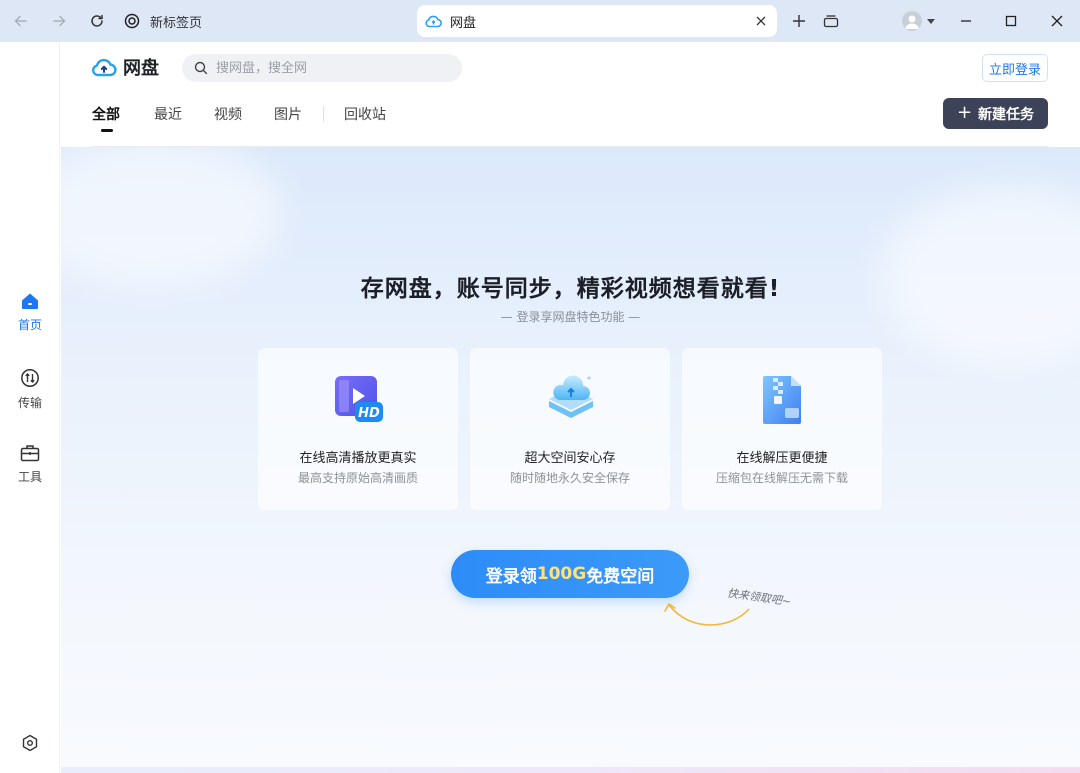  I want to click on app-logo: 网盘, so click(125, 67).